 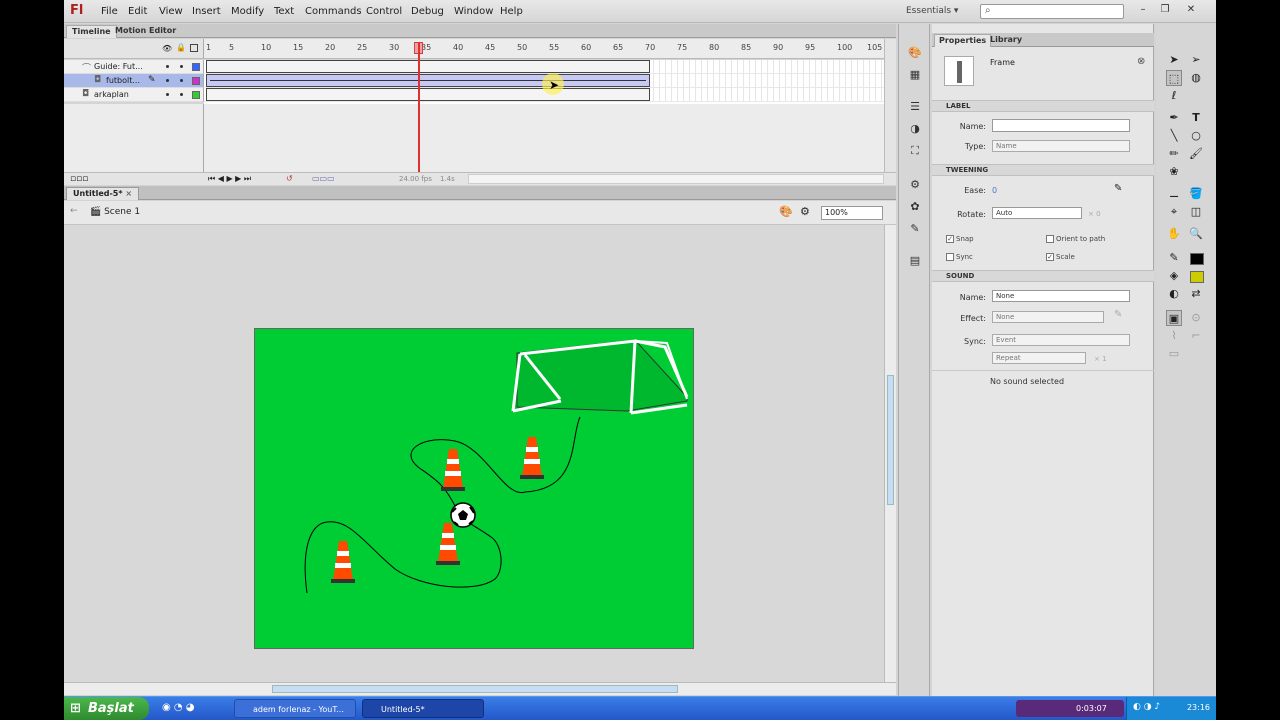 I want to click on menu-help: Help, so click(x=511, y=11).